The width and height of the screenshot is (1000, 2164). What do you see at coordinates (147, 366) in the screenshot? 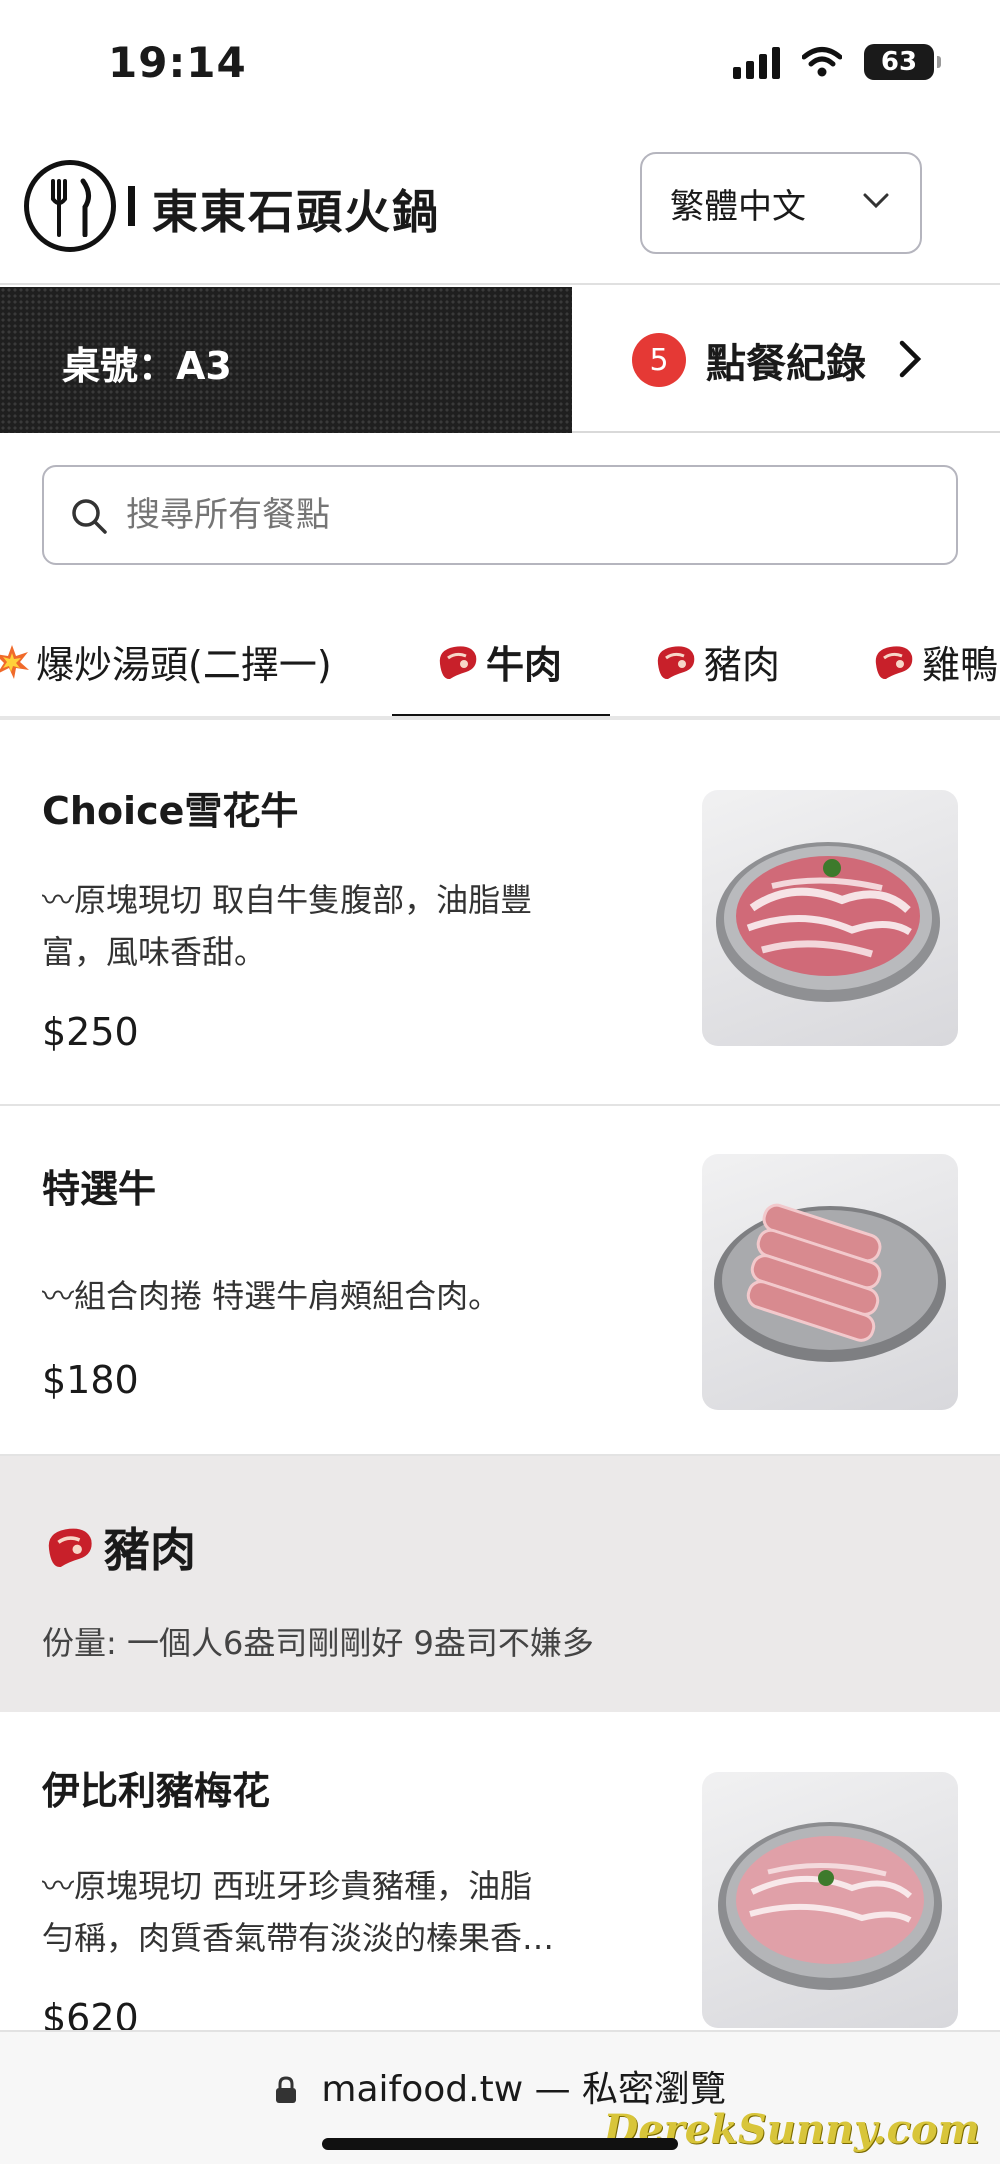
I see `table-number: 桌號：A3` at bounding box center [147, 366].